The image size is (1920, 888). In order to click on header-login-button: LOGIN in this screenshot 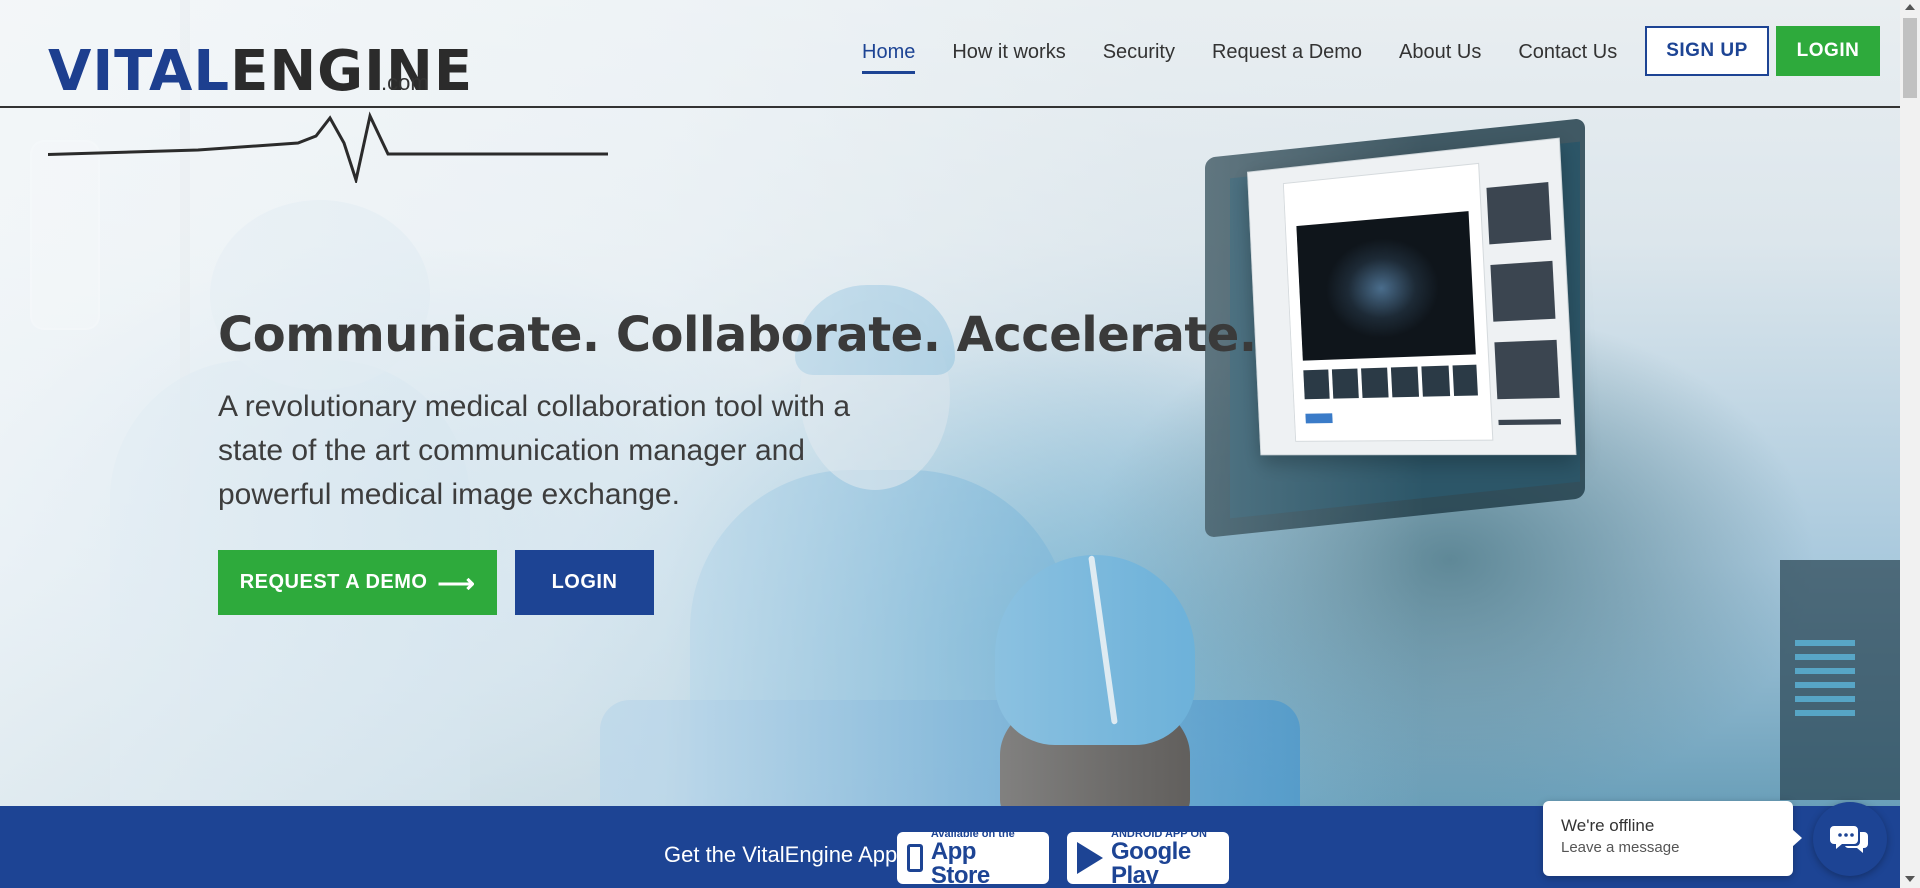, I will do `click(1828, 51)`.